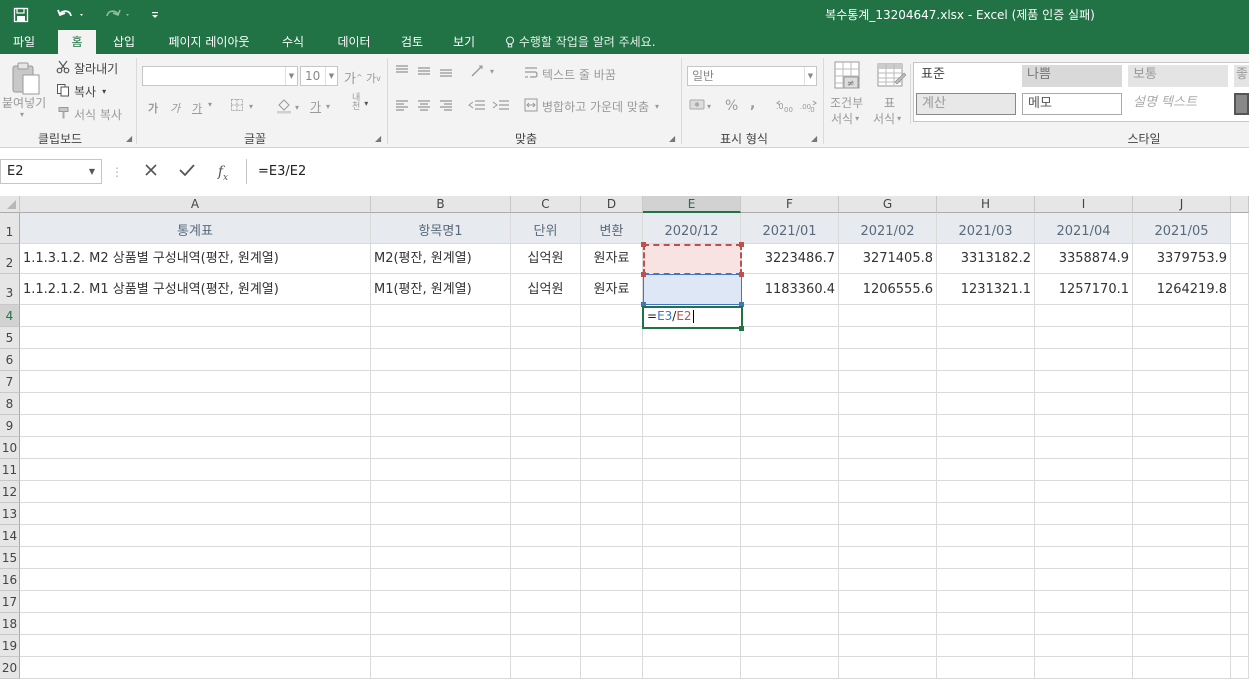 This screenshot has width=1249, height=686. Describe the element at coordinates (464, 42) in the screenshot. I see `tab-view: 보기` at that location.